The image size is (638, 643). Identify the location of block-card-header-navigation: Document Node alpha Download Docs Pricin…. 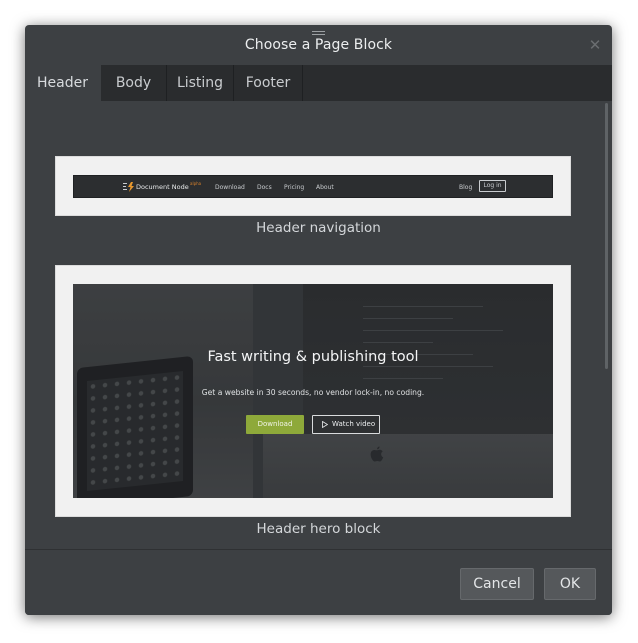
(313, 186).